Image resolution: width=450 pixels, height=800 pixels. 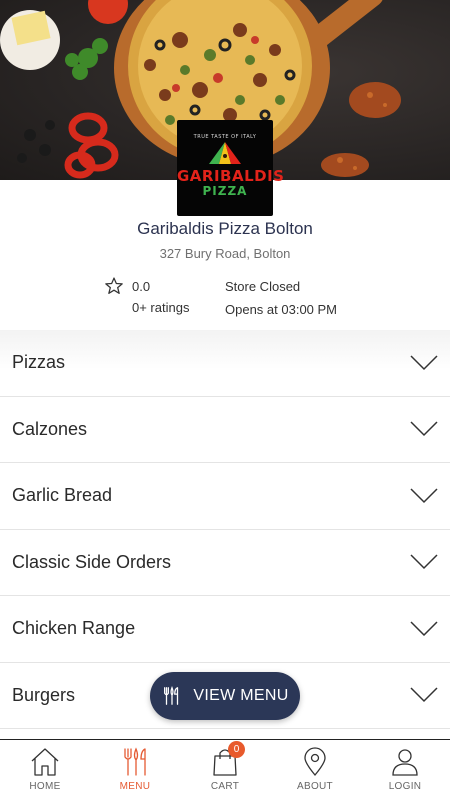 What do you see at coordinates (225, 363) in the screenshot?
I see `category-row-pizzas: Pizzas` at bounding box center [225, 363].